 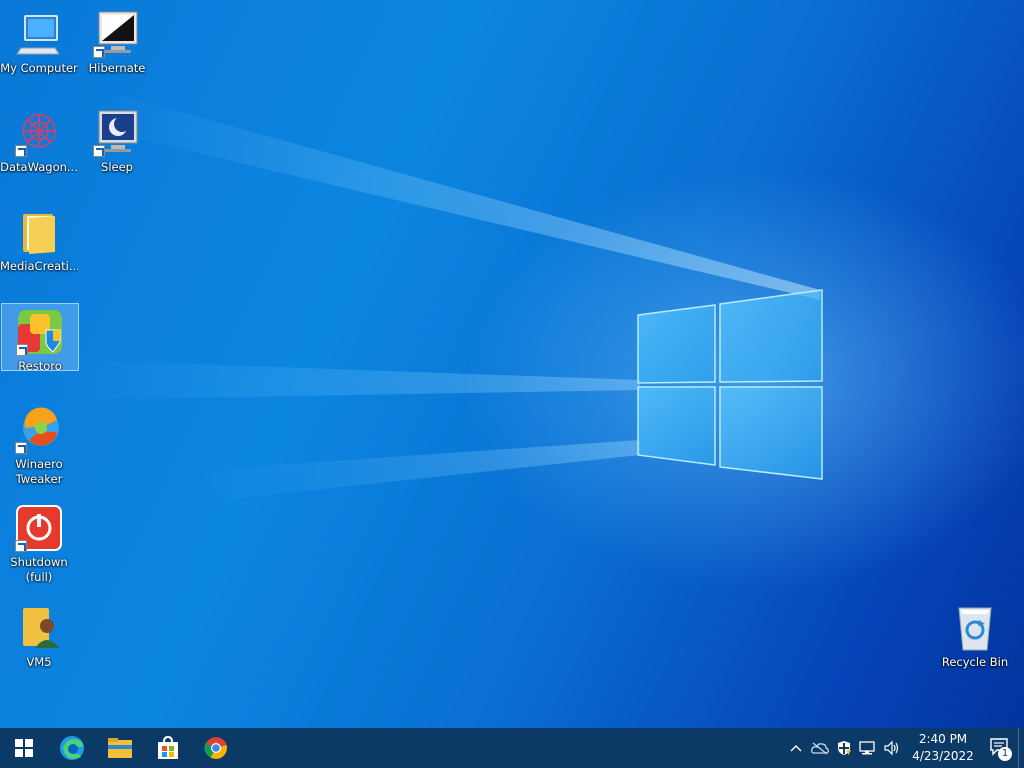 What do you see at coordinates (730, 384) in the screenshot?
I see `windows-logo-wallpaper` at bounding box center [730, 384].